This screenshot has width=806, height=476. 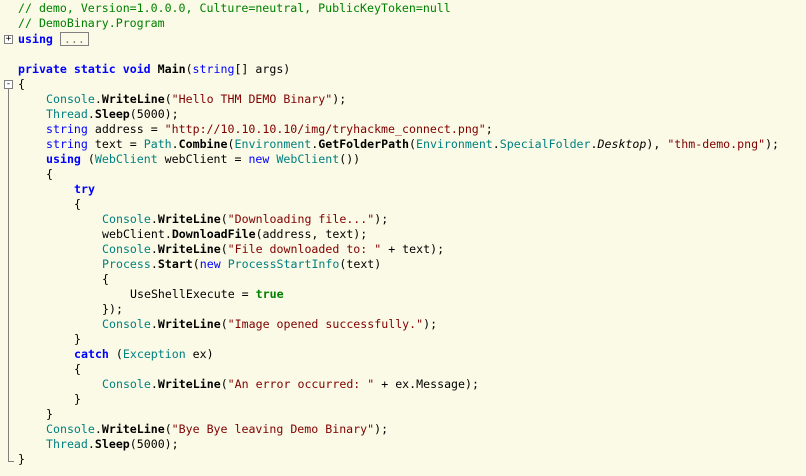 I want to click on code-token: WebClient, so click(x=308, y=159).